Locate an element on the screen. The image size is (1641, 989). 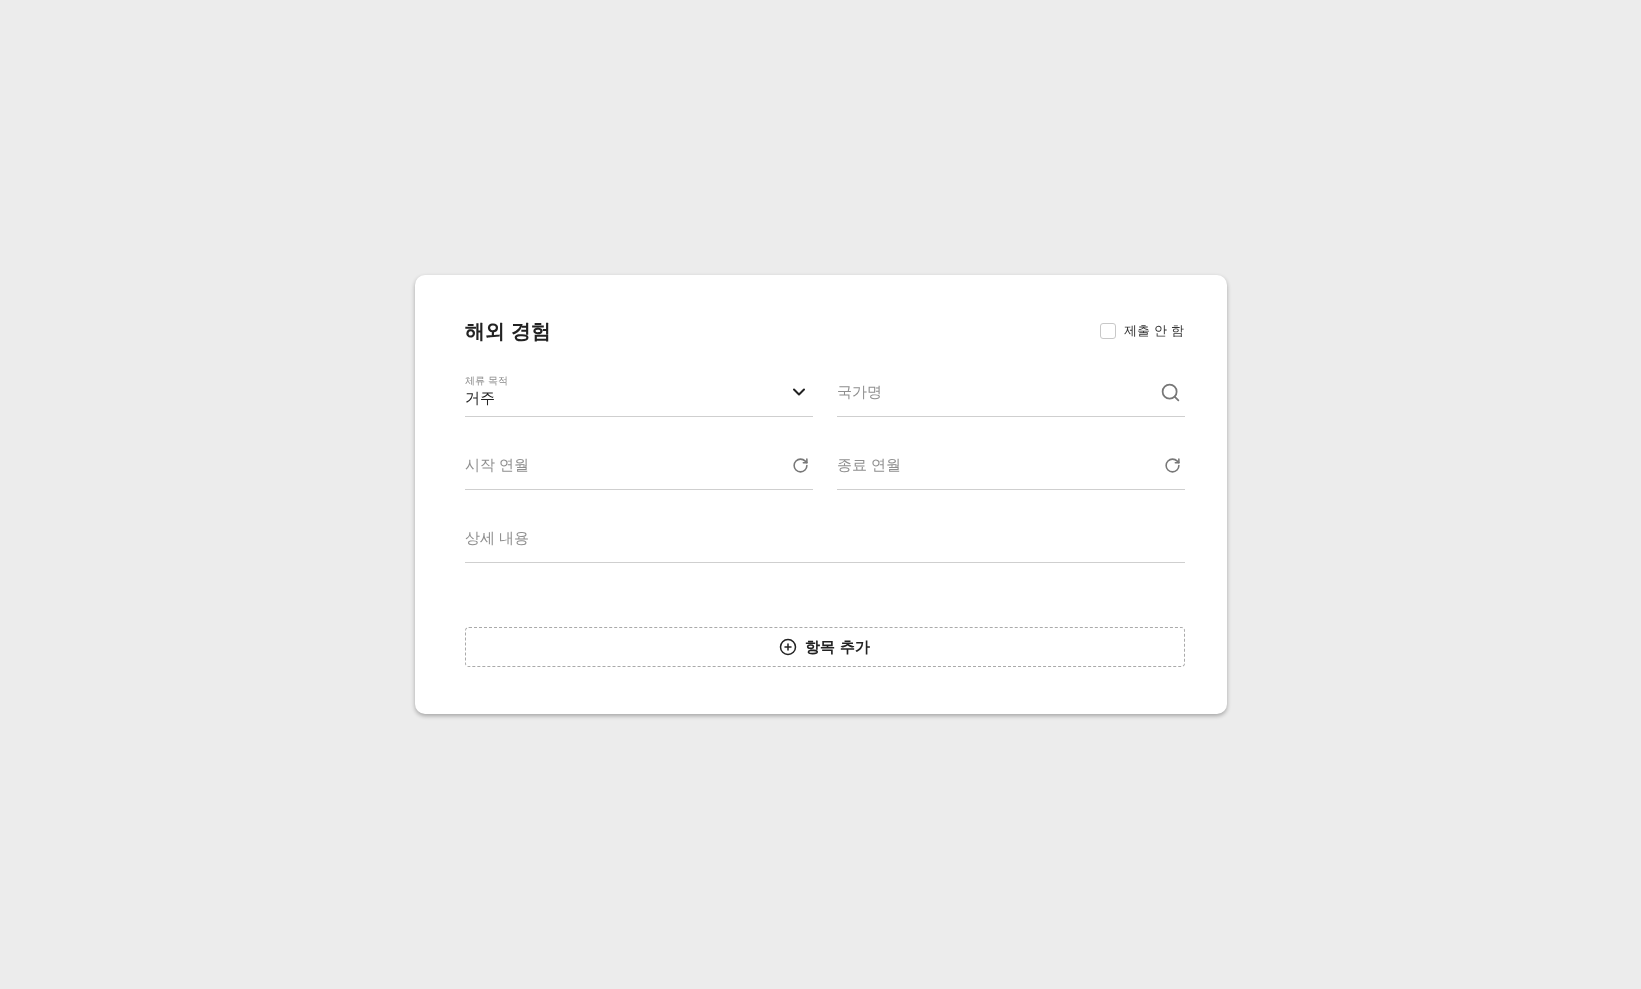
input-field: 상세 내용 is located at coordinates (822, 538).